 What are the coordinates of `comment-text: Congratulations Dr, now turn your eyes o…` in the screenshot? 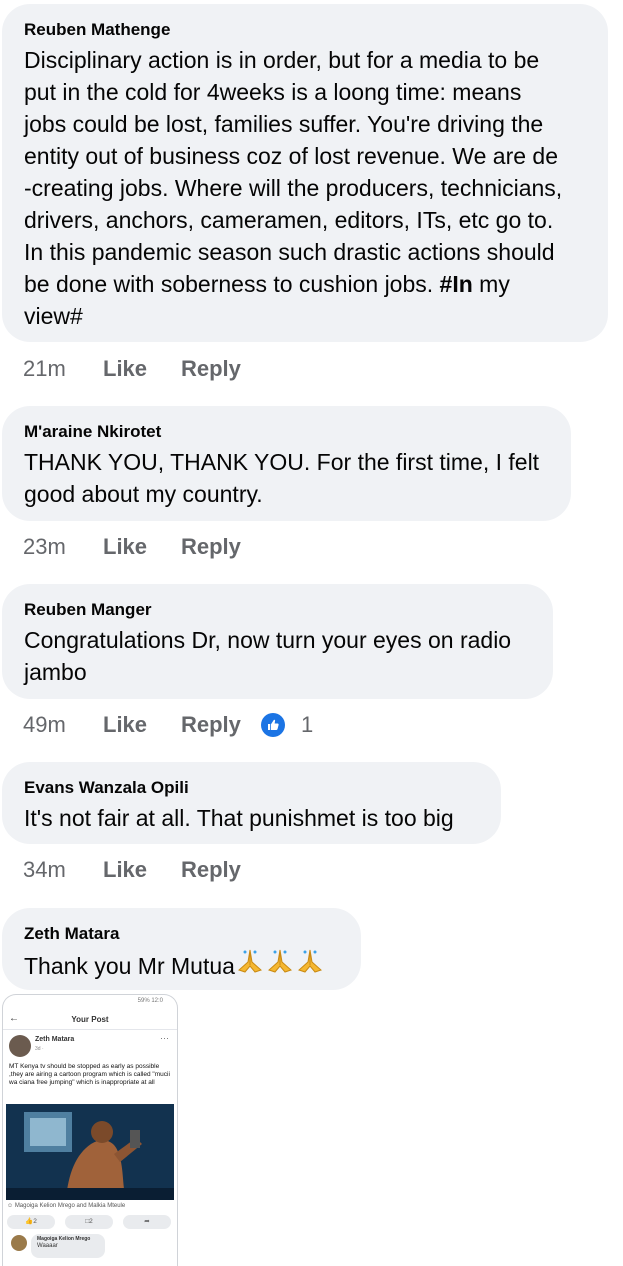 It's located at (268, 656).